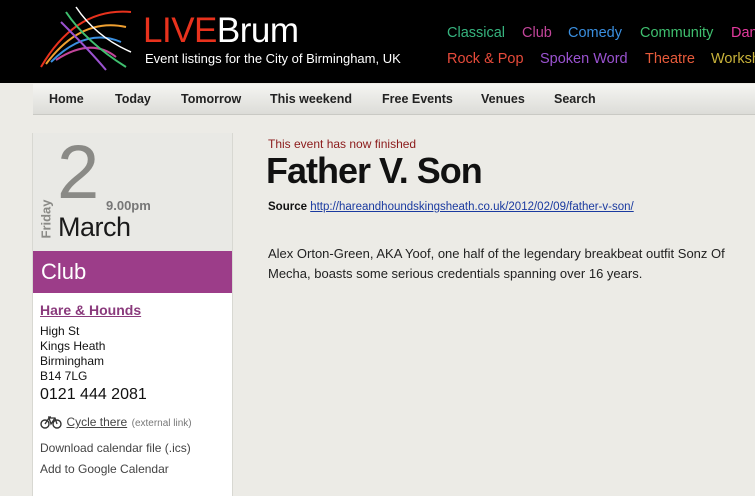 This screenshot has width=755, height=496. What do you see at coordinates (46, 219) in the screenshot?
I see `event-weekday: Friday` at bounding box center [46, 219].